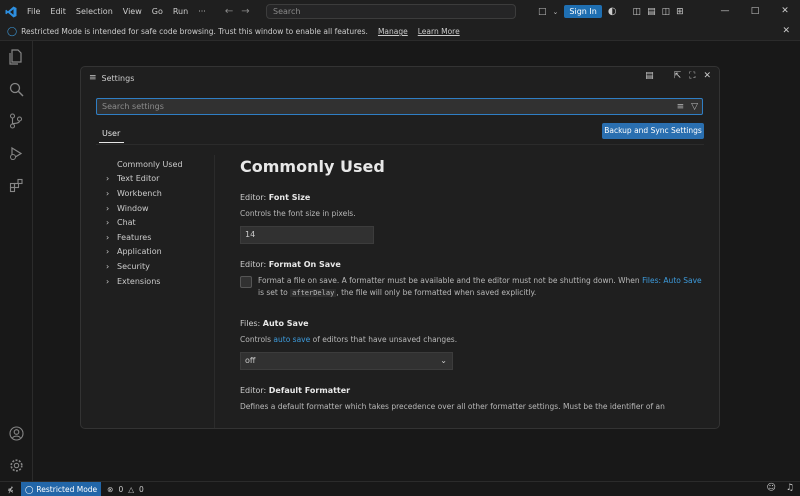 This screenshot has height=496, width=800. Describe the element at coordinates (10, 489) in the screenshot. I see `remote-indicator-icon: ⋠` at that location.